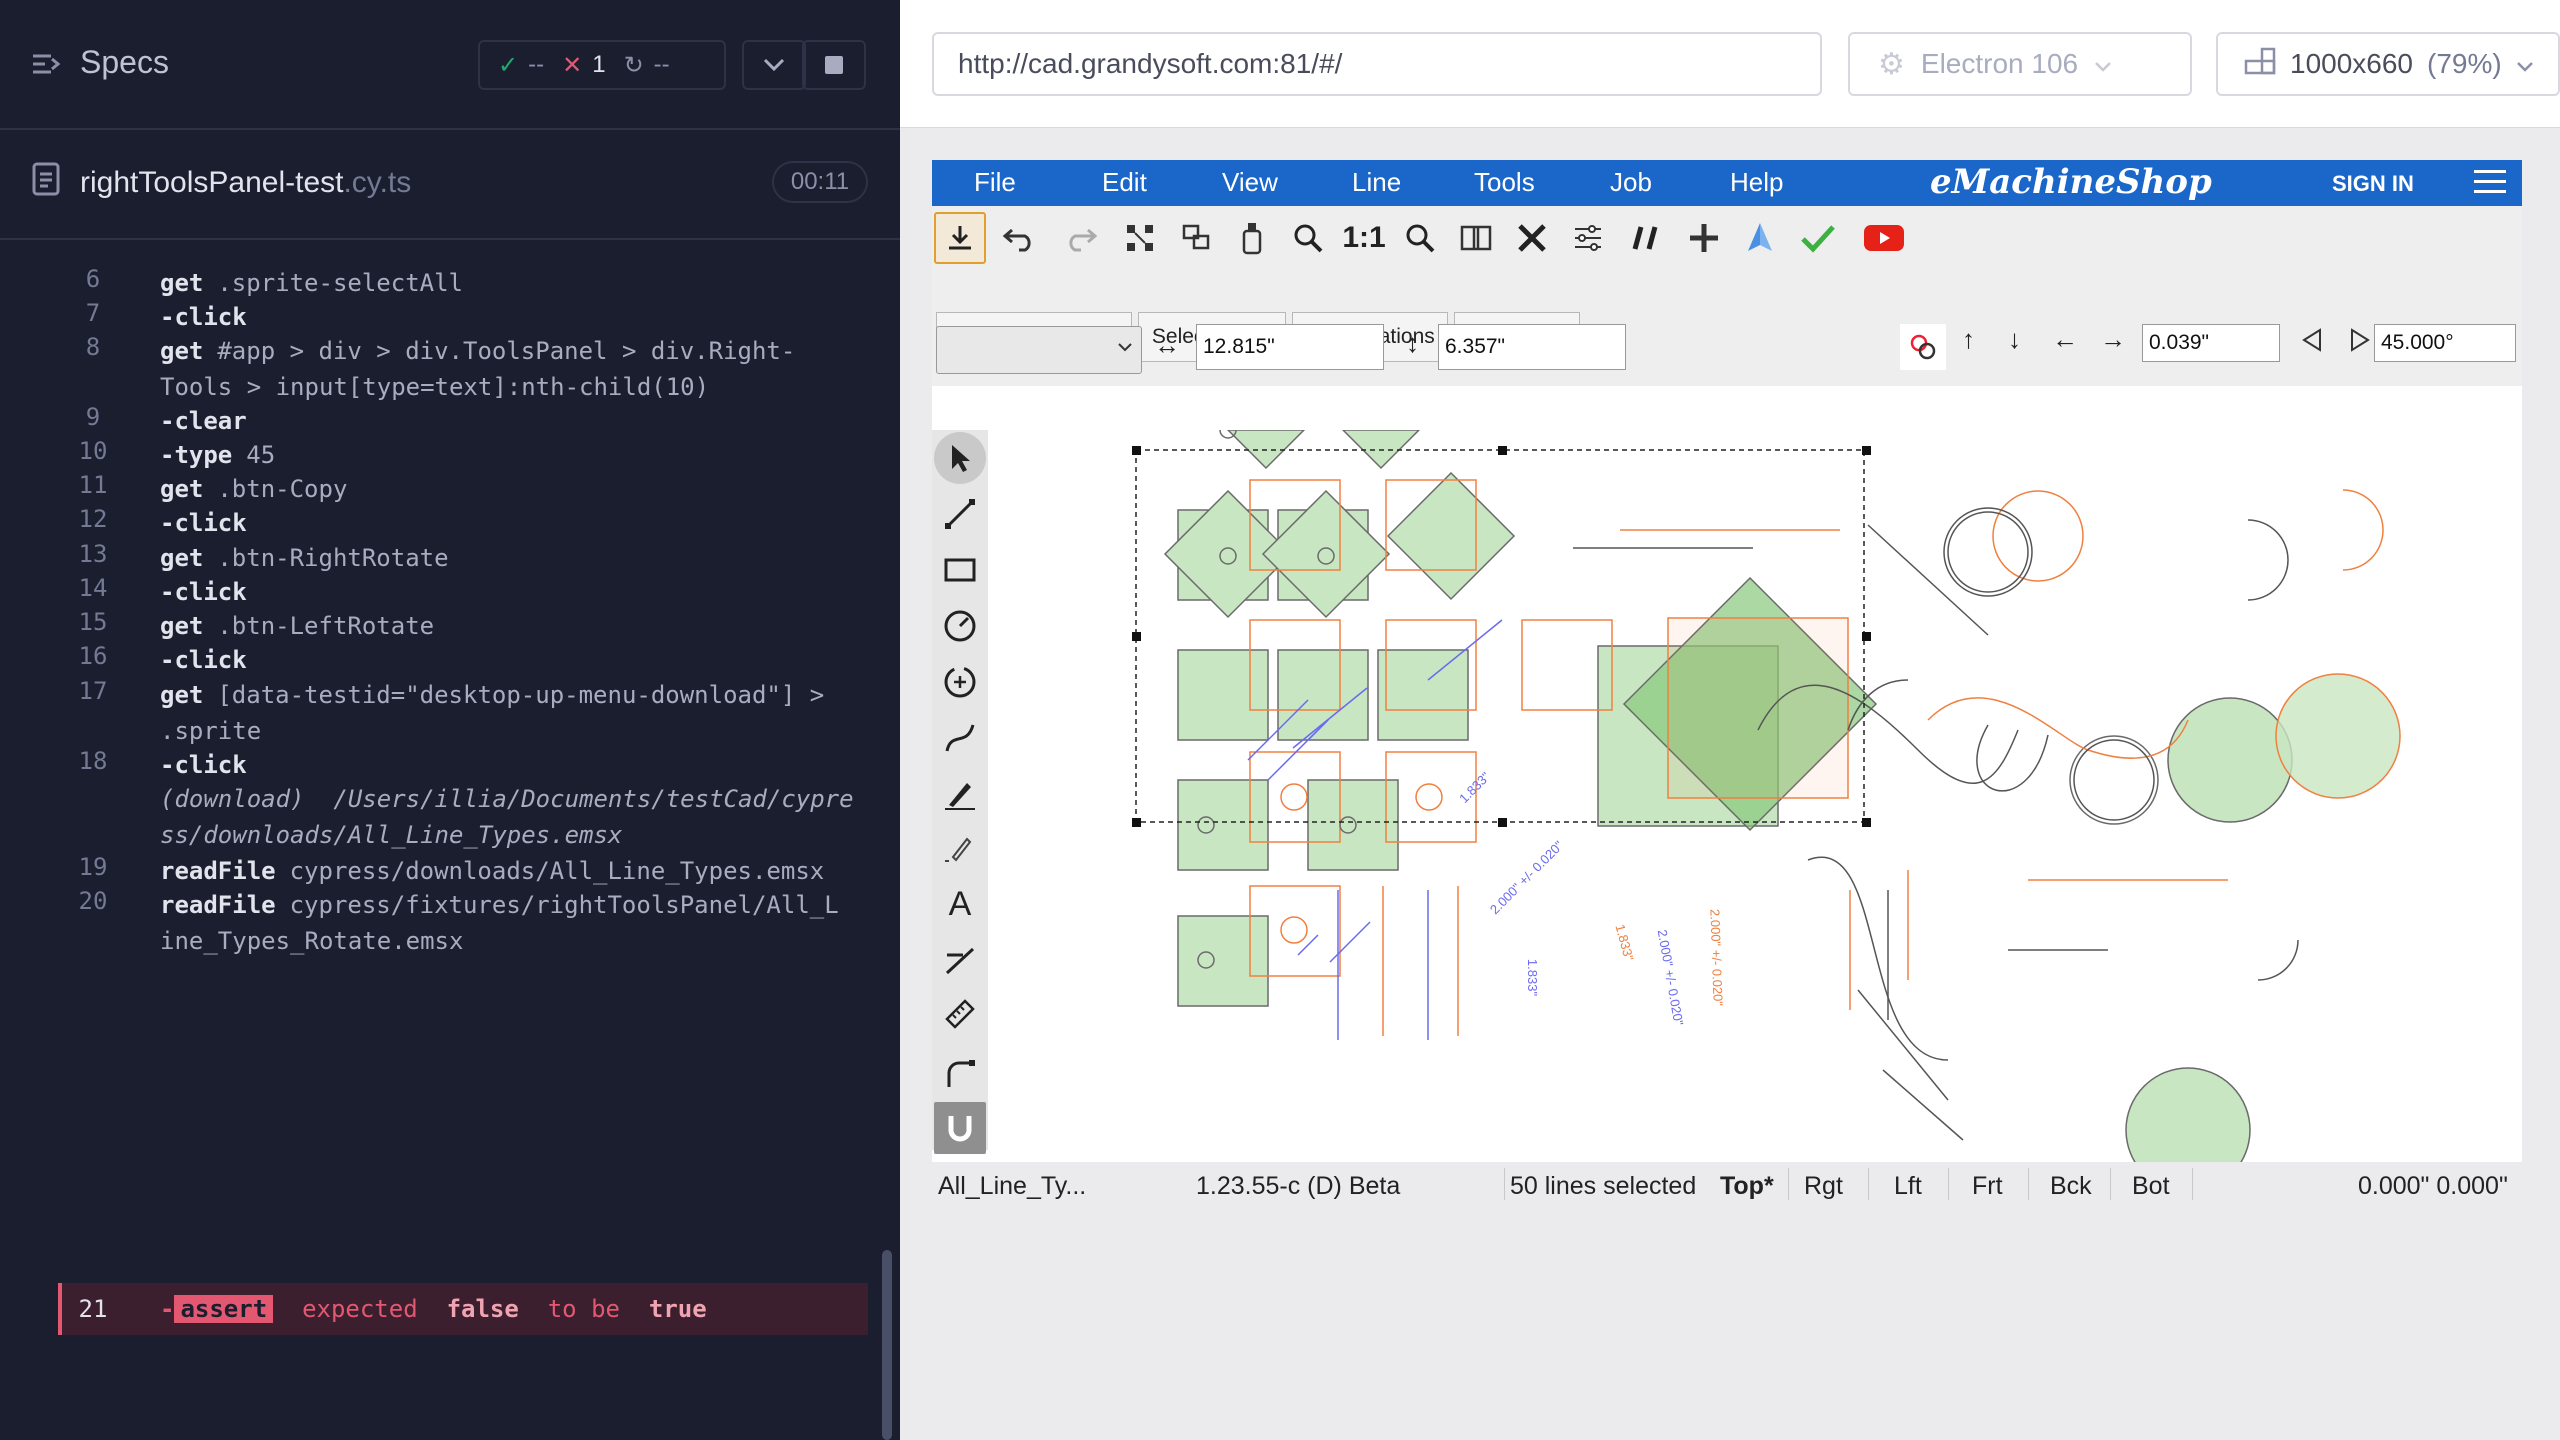  Describe the element at coordinates (2071, 182) in the screenshot. I see `emachineshop-logo: eMachineShop` at that location.